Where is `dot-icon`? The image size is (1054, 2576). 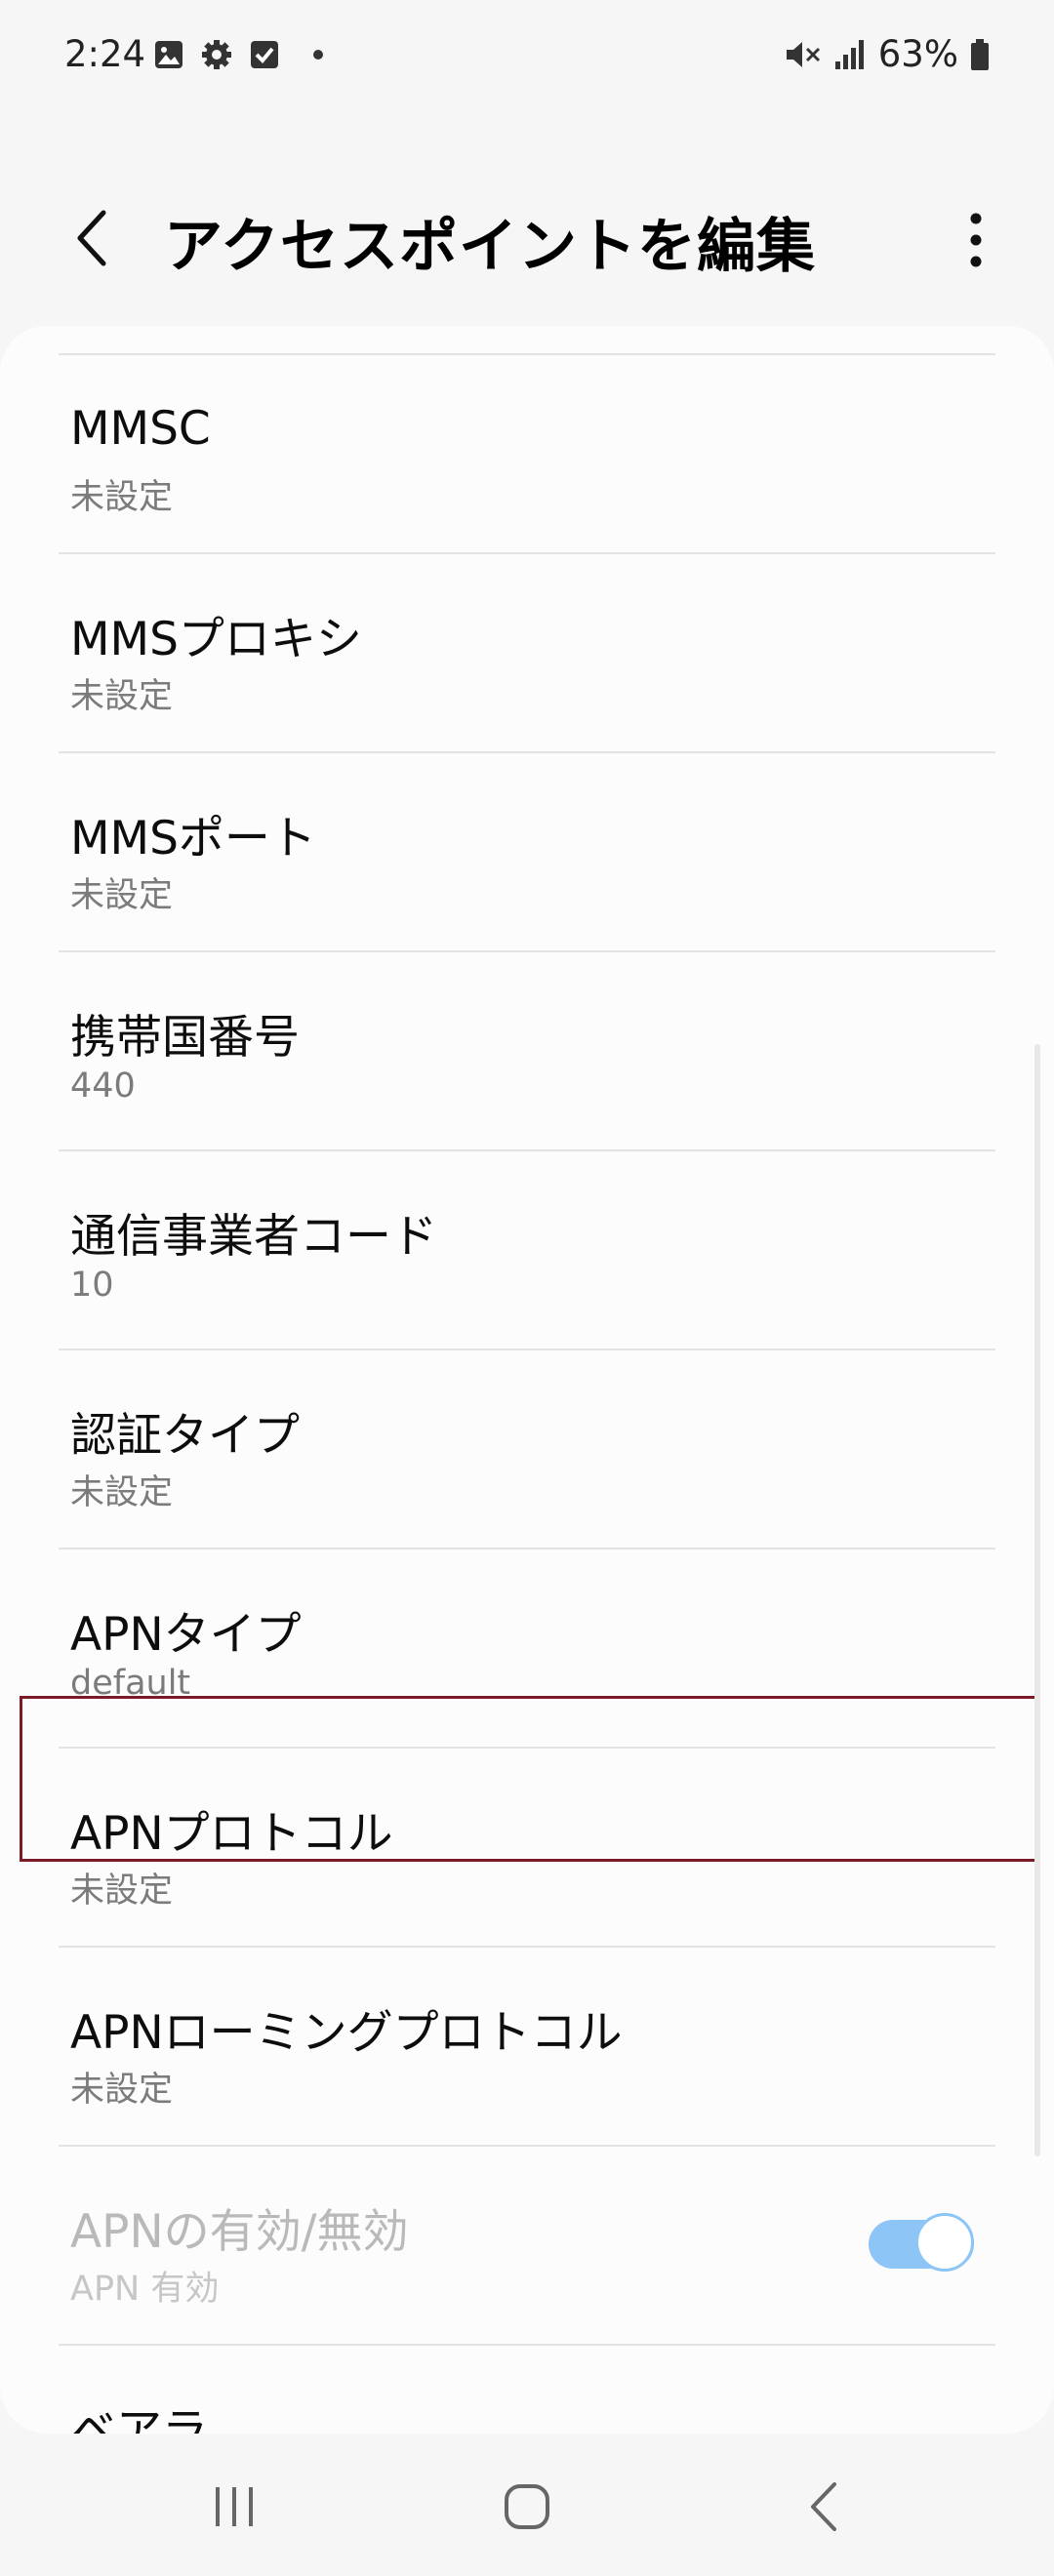
dot-icon is located at coordinates (318, 55).